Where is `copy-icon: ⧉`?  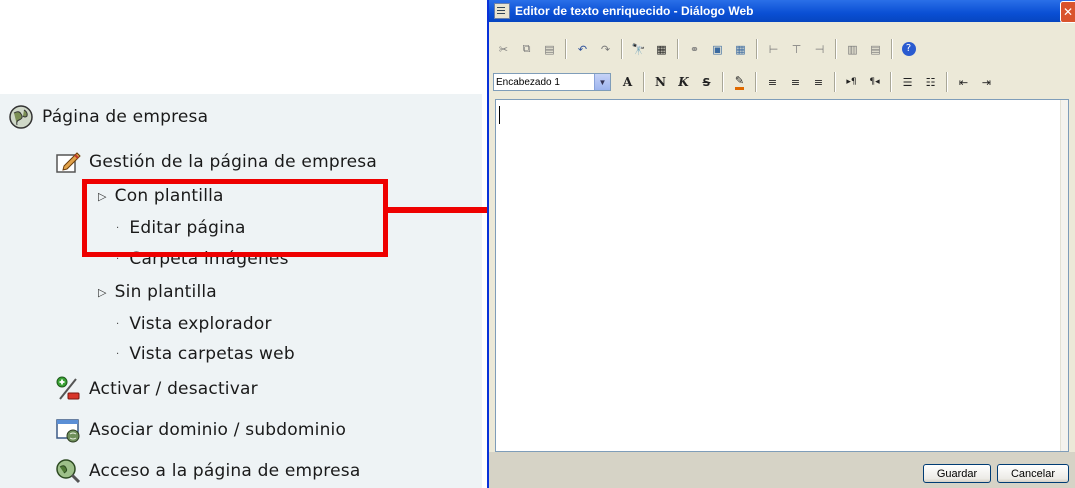
copy-icon: ⧉ is located at coordinates (526, 49).